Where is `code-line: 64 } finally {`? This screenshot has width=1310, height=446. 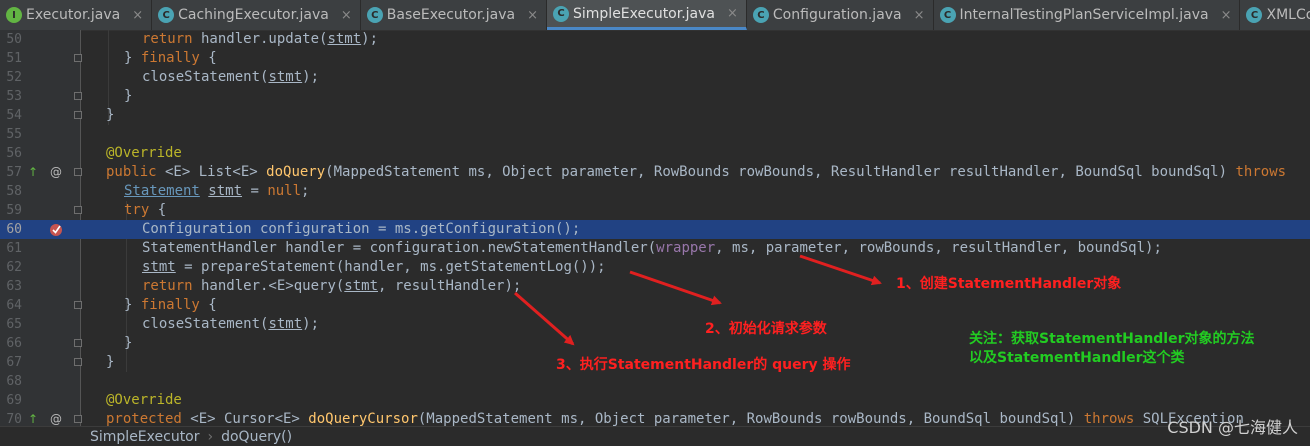
code-line: 64 } finally { is located at coordinates (655, 305).